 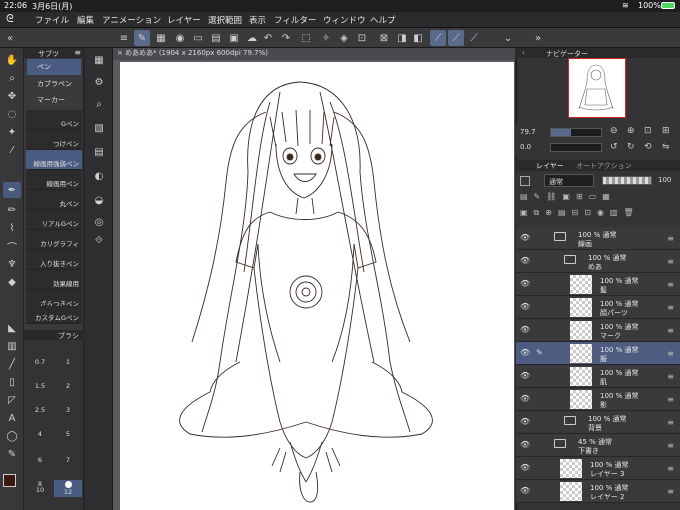 I want to click on color-wheel-icon: ◐, so click(x=99, y=176).